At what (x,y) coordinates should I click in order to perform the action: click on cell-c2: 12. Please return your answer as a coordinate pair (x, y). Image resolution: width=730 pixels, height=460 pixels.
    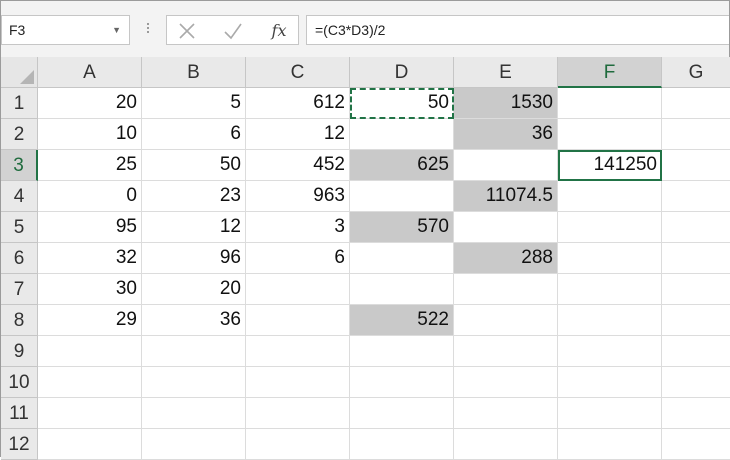
    Looking at the image, I should click on (298, 134).